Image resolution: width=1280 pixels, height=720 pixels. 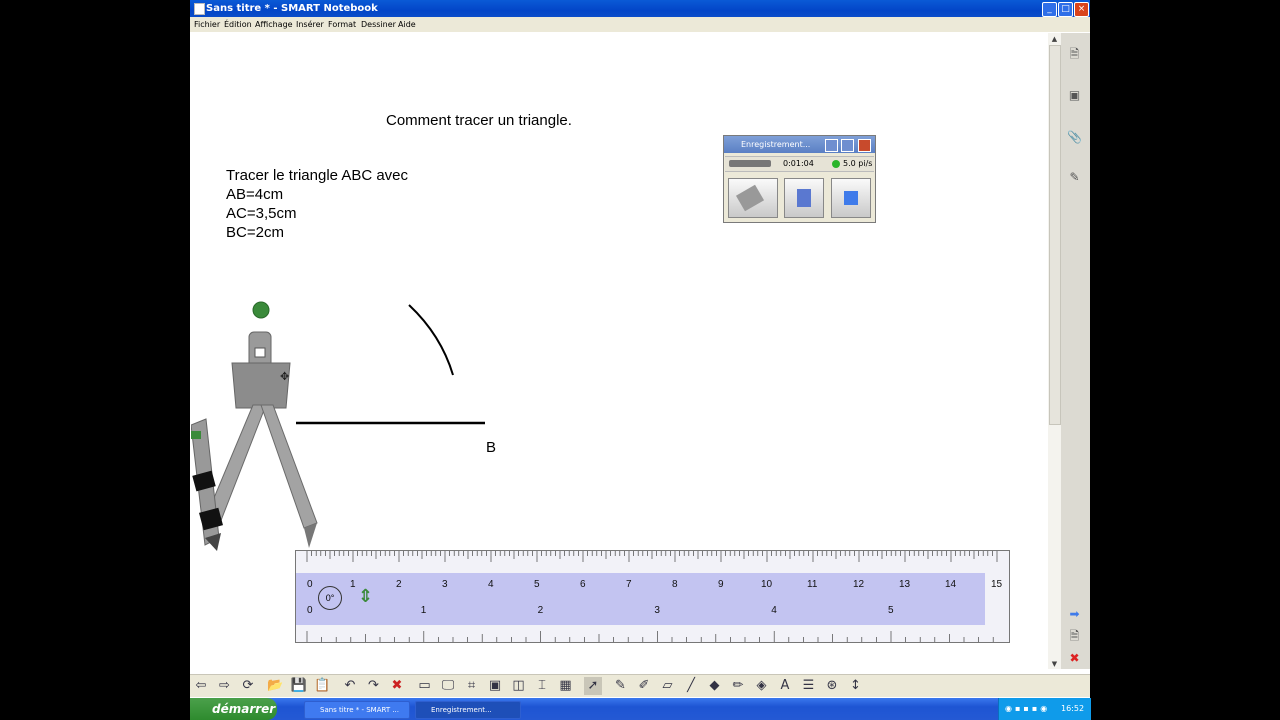 I want to click on tray-icons: ◉▪▪▪◉, so click(x=1027, y=709).